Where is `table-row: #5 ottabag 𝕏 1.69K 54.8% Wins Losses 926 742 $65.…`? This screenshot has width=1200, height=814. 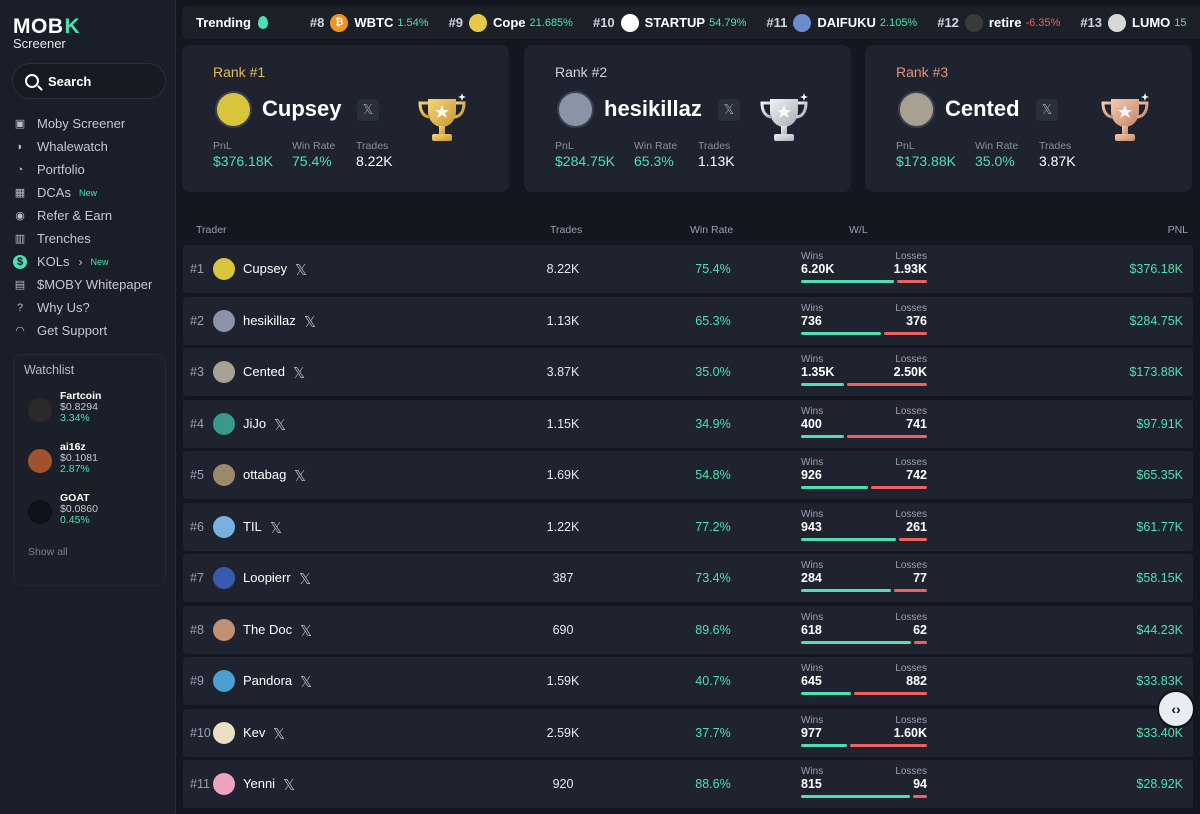 table-row: #5 ottabag 𝕏 1.69K 54.8% Wins Losses 926 742 $65.… is located at coordinates (688, 475).